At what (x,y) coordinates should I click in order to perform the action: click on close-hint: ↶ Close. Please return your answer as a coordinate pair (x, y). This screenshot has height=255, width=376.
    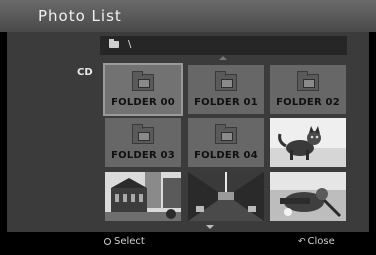
    Looking at the image, I should click on (316, 241).